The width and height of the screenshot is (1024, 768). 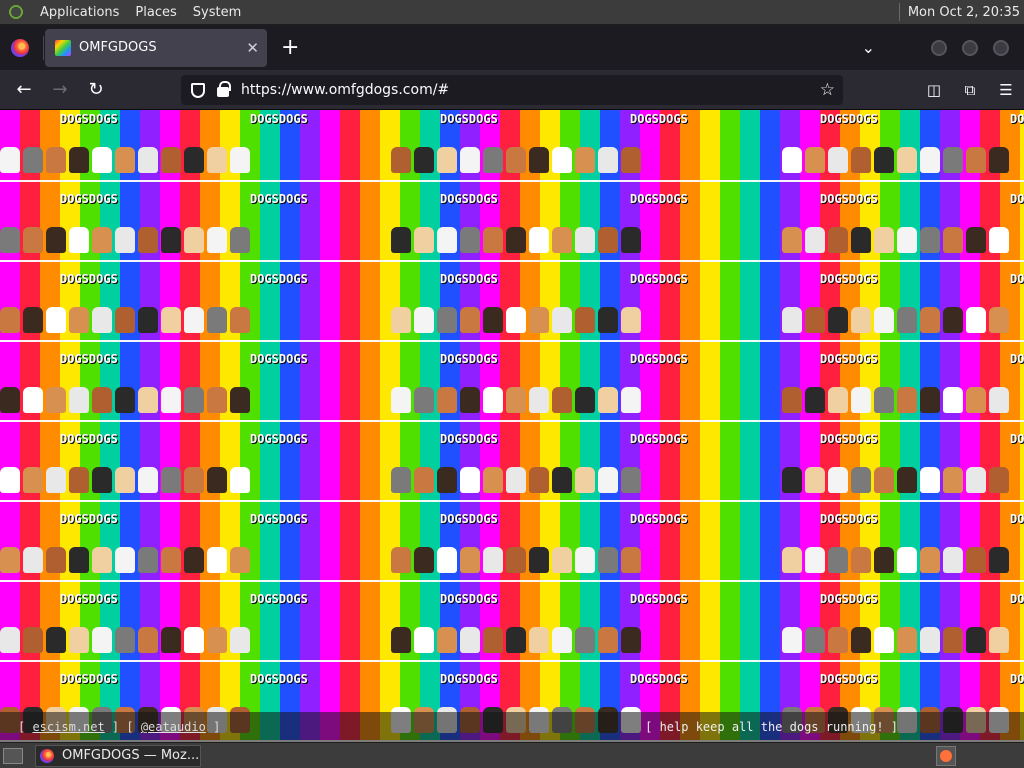 I want to click on bookmark-star-icon: ☆, so click(x=827, y=90).